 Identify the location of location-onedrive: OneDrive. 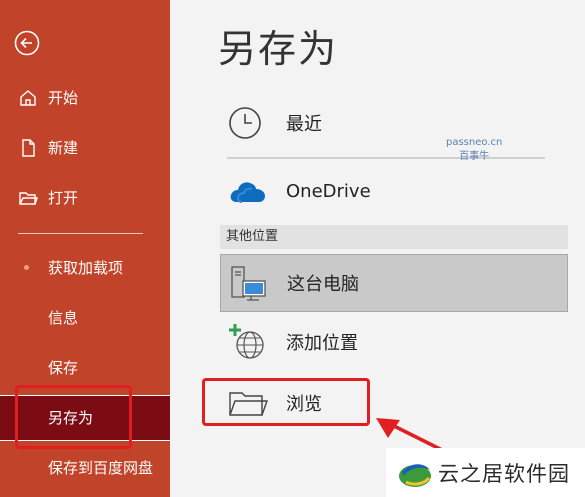
(394, 191).